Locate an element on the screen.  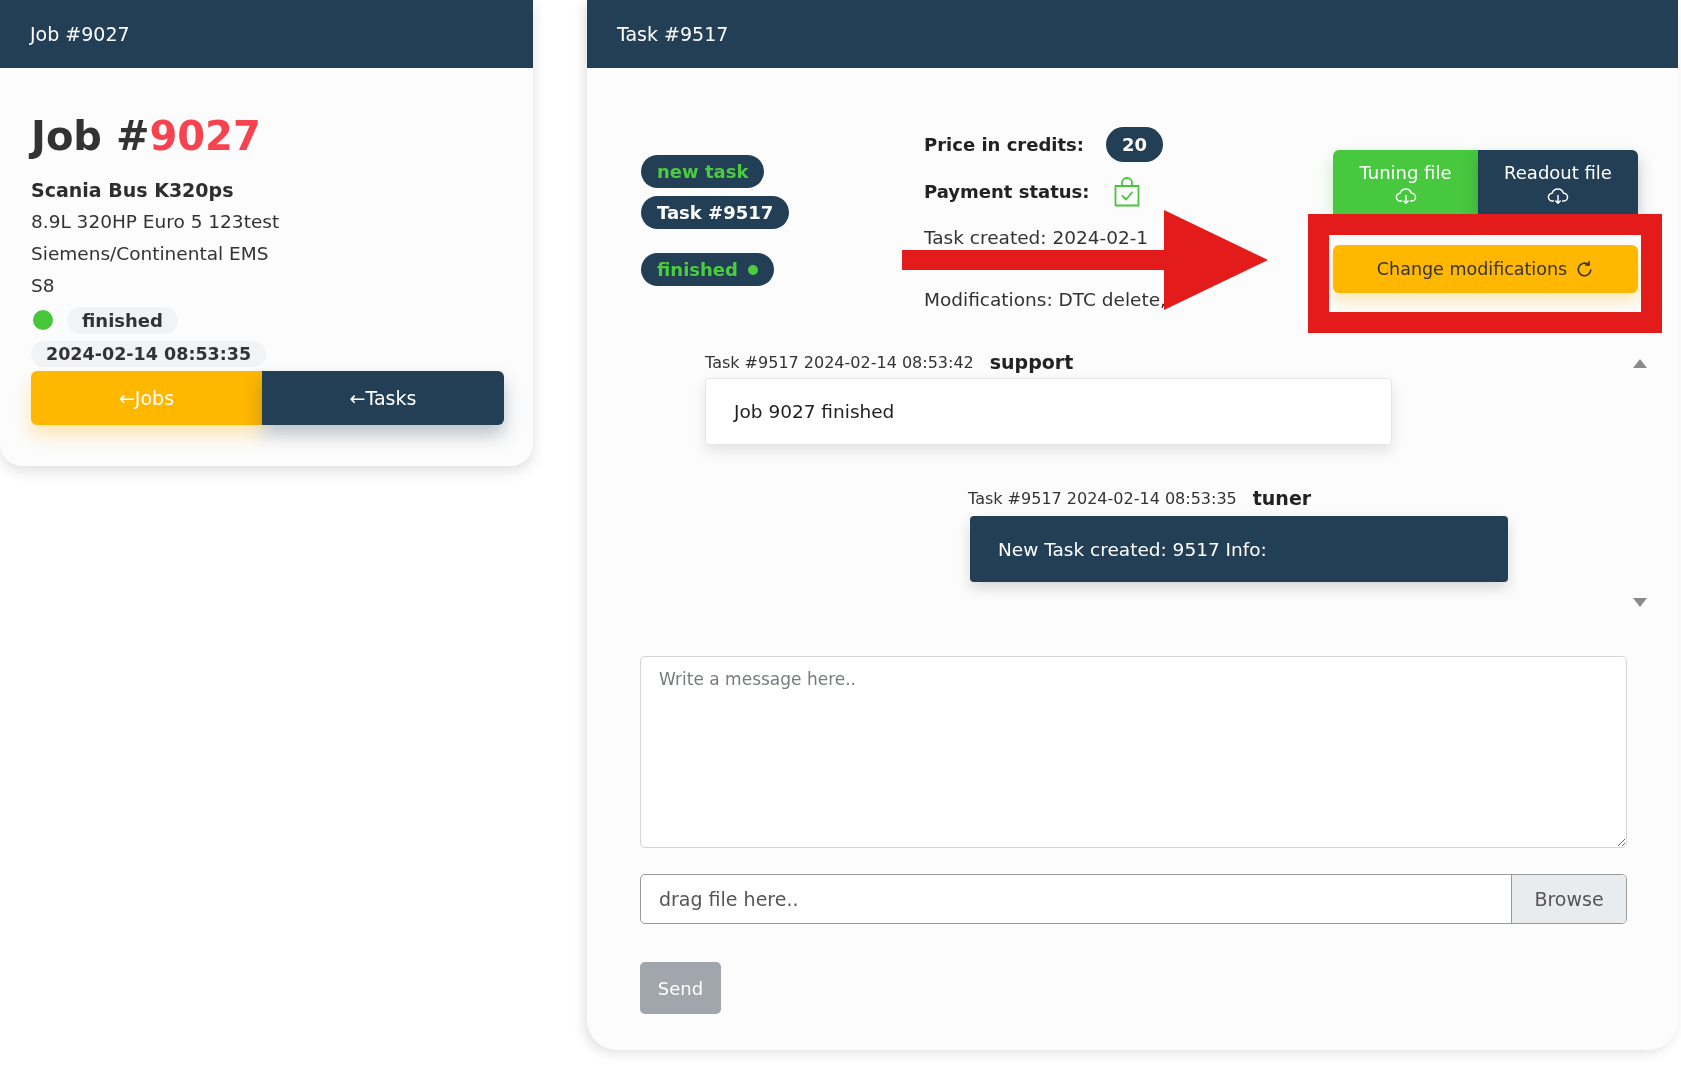
tag-badge: new task is located at coordinates (703, 171).